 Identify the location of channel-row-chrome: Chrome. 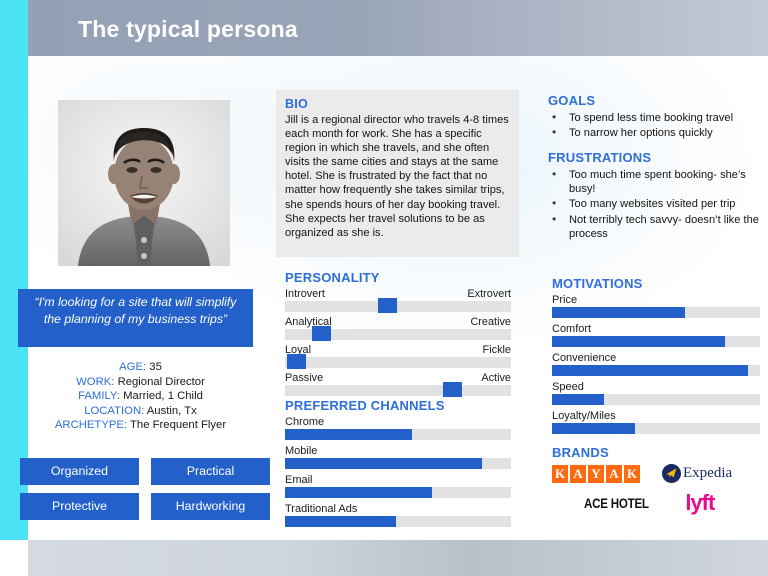
(398, 428).